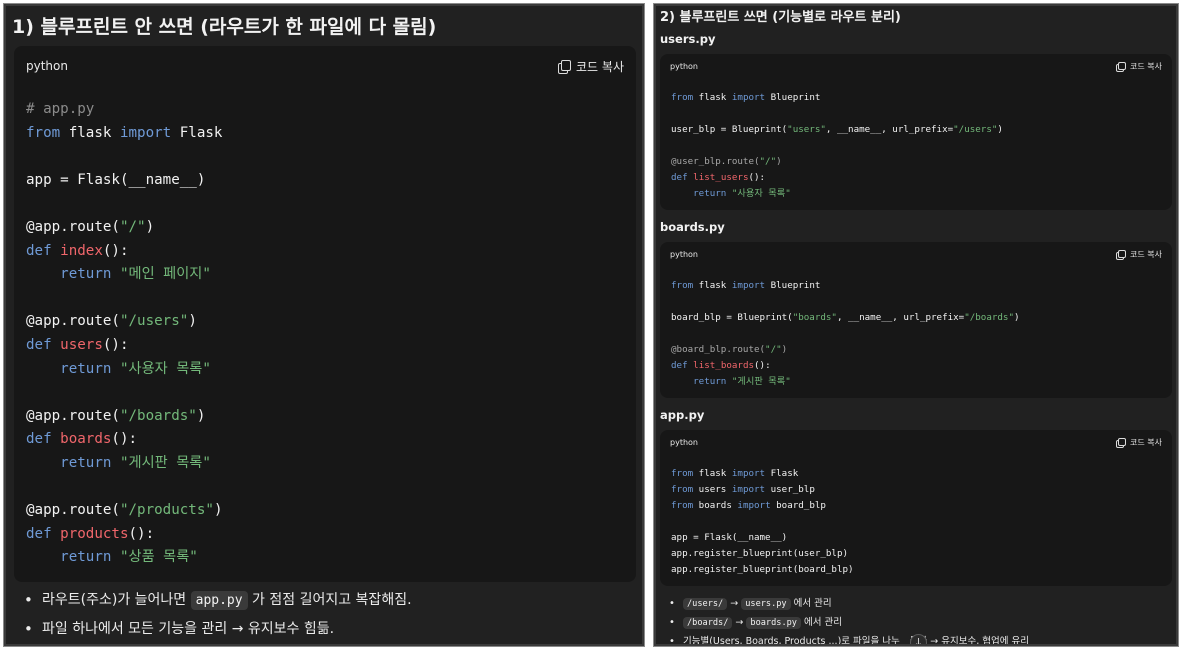  I want to click on bullet-text: 라우트(주소)가 늘어나면, so click(116, 600).